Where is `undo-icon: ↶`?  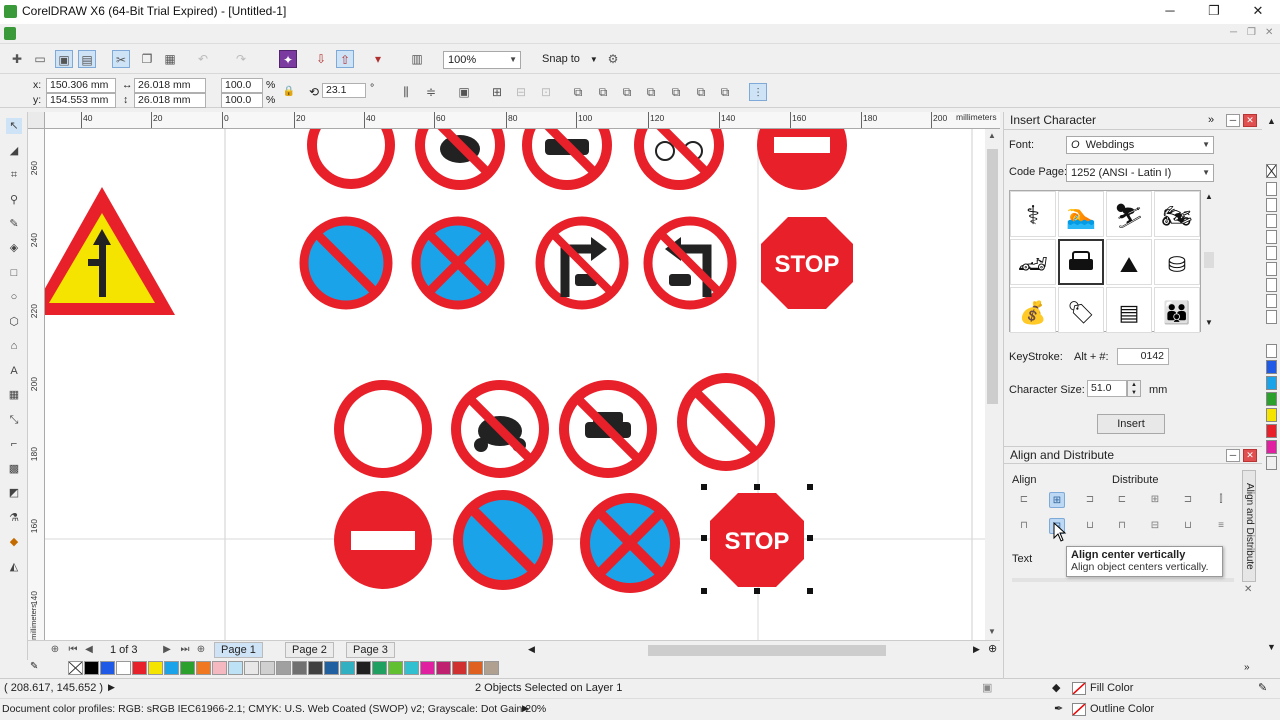
undo-icon: ↶ is located at coordinates (203, 59).